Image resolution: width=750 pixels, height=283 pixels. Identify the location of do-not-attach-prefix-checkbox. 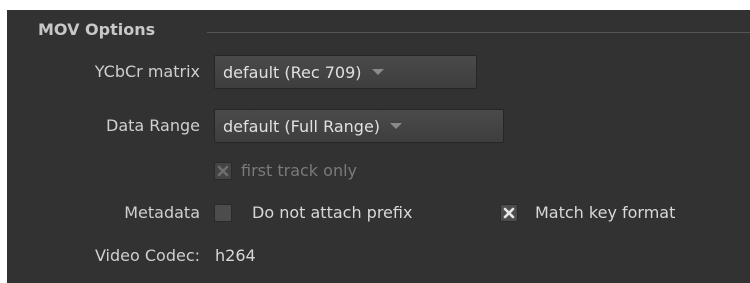
(223, 213).